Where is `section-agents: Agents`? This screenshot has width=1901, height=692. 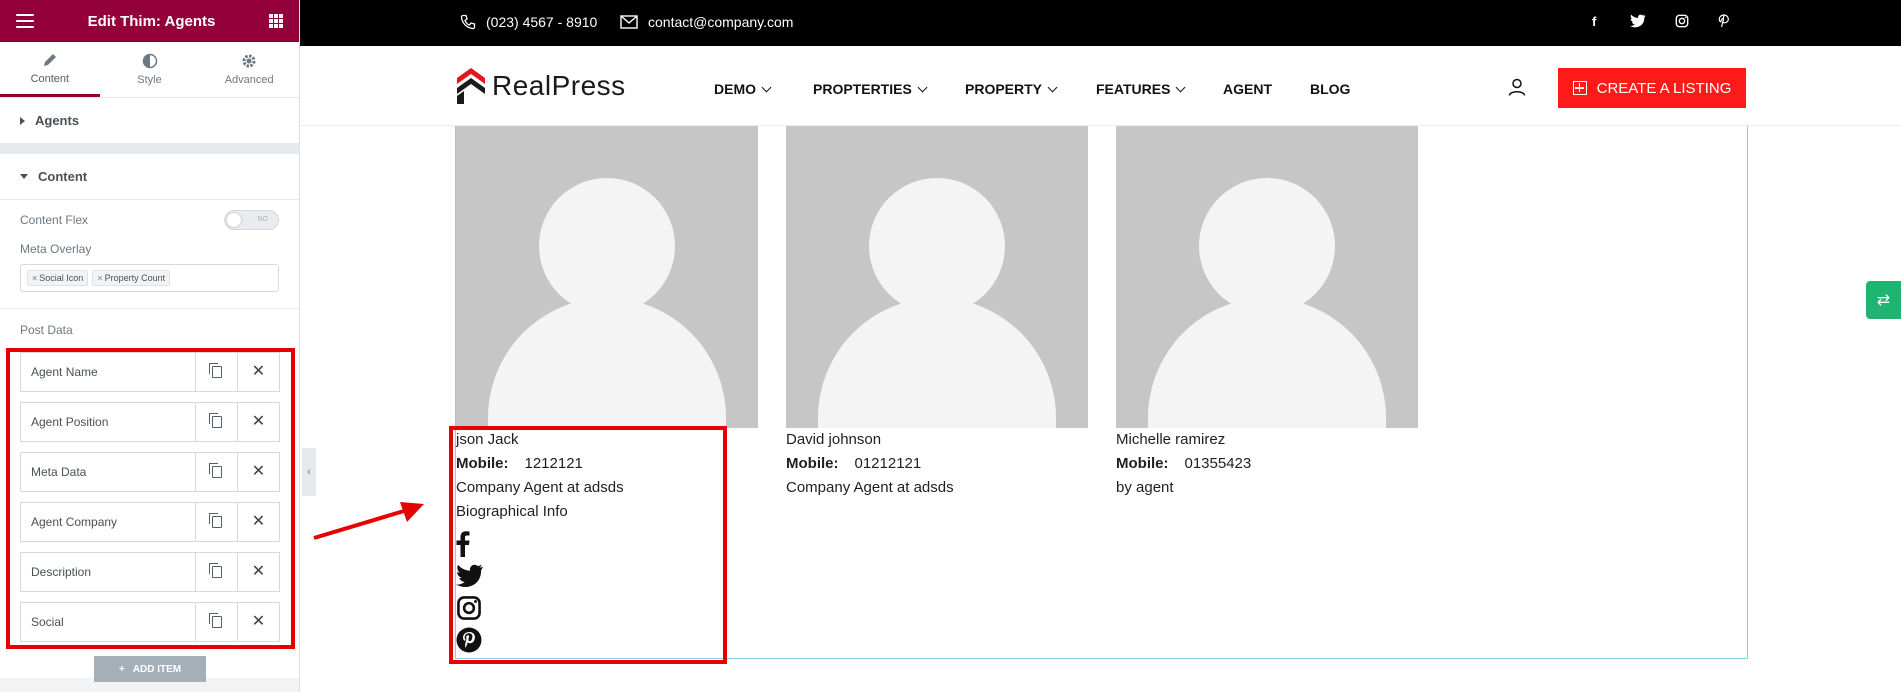 section-agents: Agents is located at coordinates (149, 121).